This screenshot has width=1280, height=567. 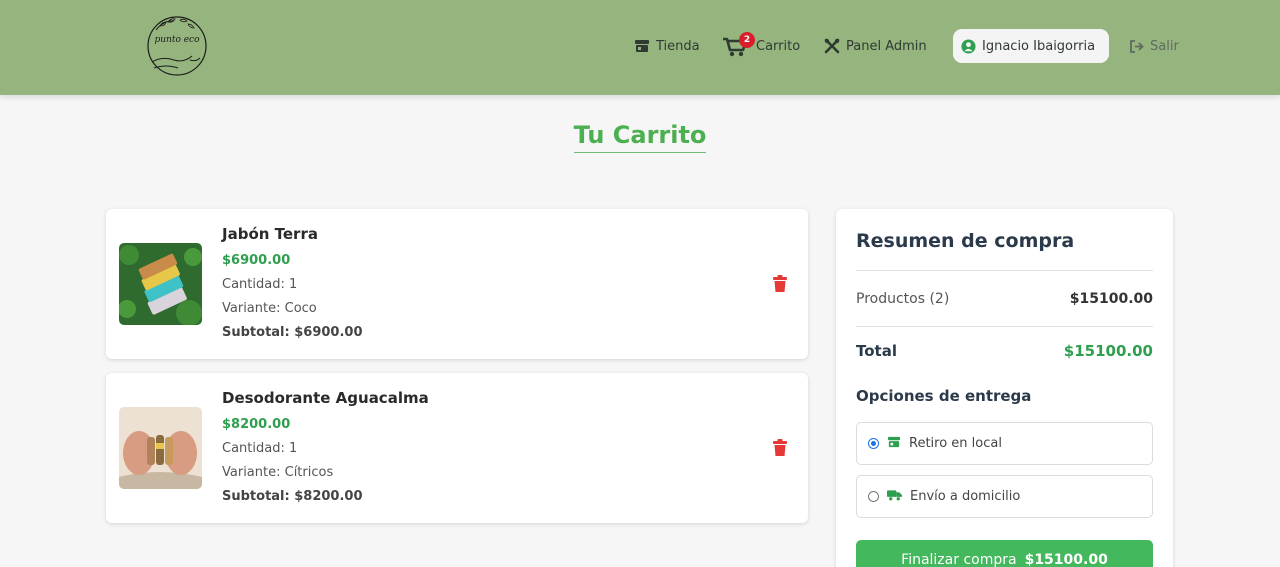 I want to click on brand-logo: punto eco, so click(x=177, y=44).